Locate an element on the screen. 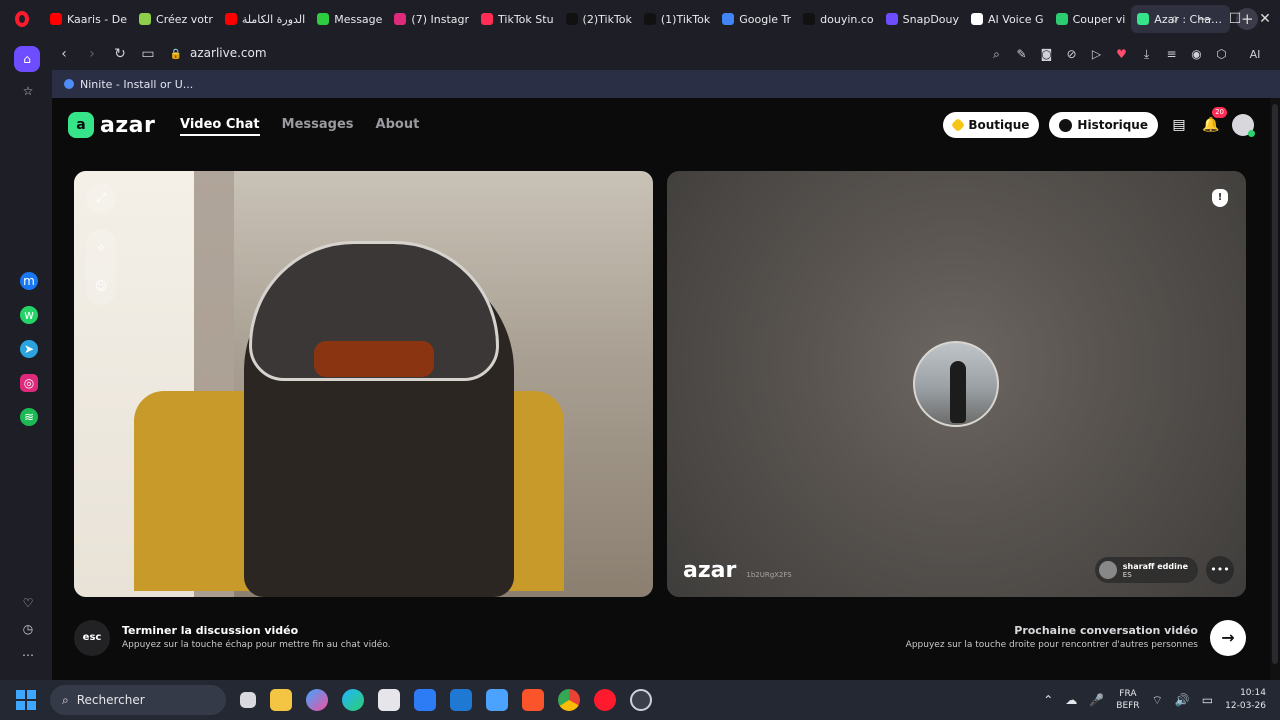  maximize-button: ☐ is located at coordinates (1235, 19).